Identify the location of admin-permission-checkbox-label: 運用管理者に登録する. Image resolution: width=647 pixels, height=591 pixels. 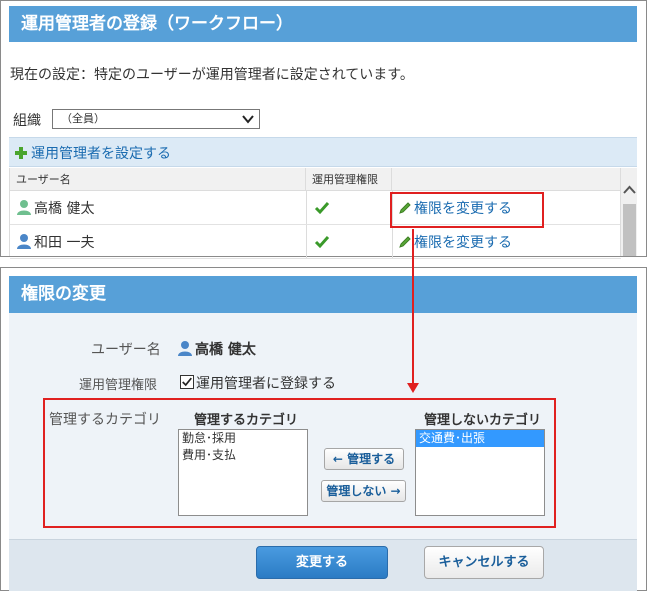
(266, 383).